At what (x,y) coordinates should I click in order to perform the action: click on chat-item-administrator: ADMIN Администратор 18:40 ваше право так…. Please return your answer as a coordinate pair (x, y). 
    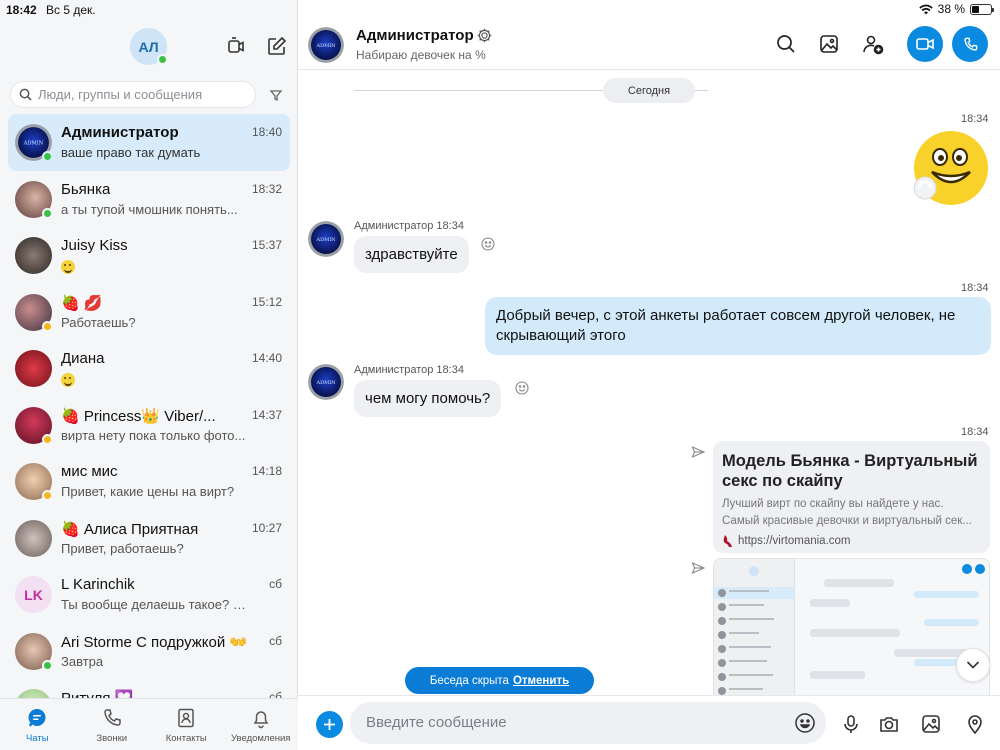
    Looking at the image, I should click on (149, 142).